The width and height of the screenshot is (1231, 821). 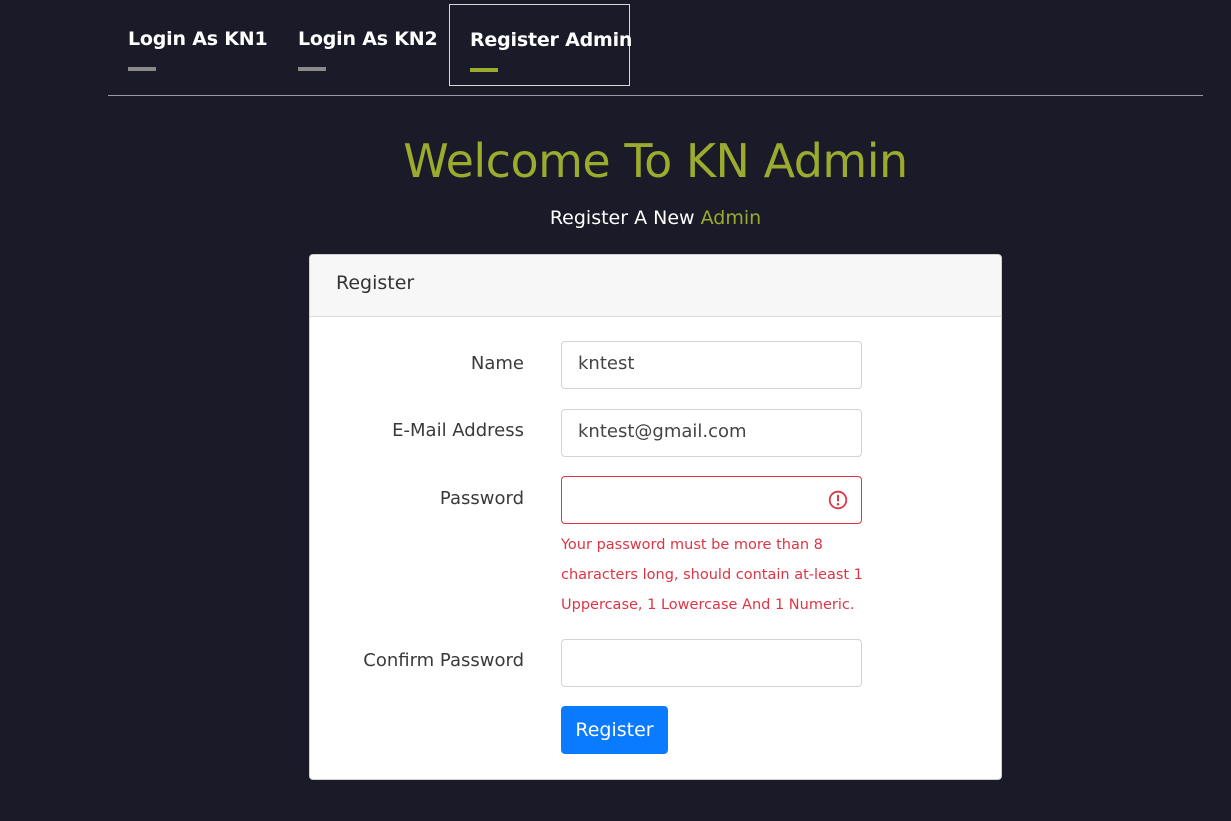 I want to click on nav-underline-active, so click(x=484, y=70).